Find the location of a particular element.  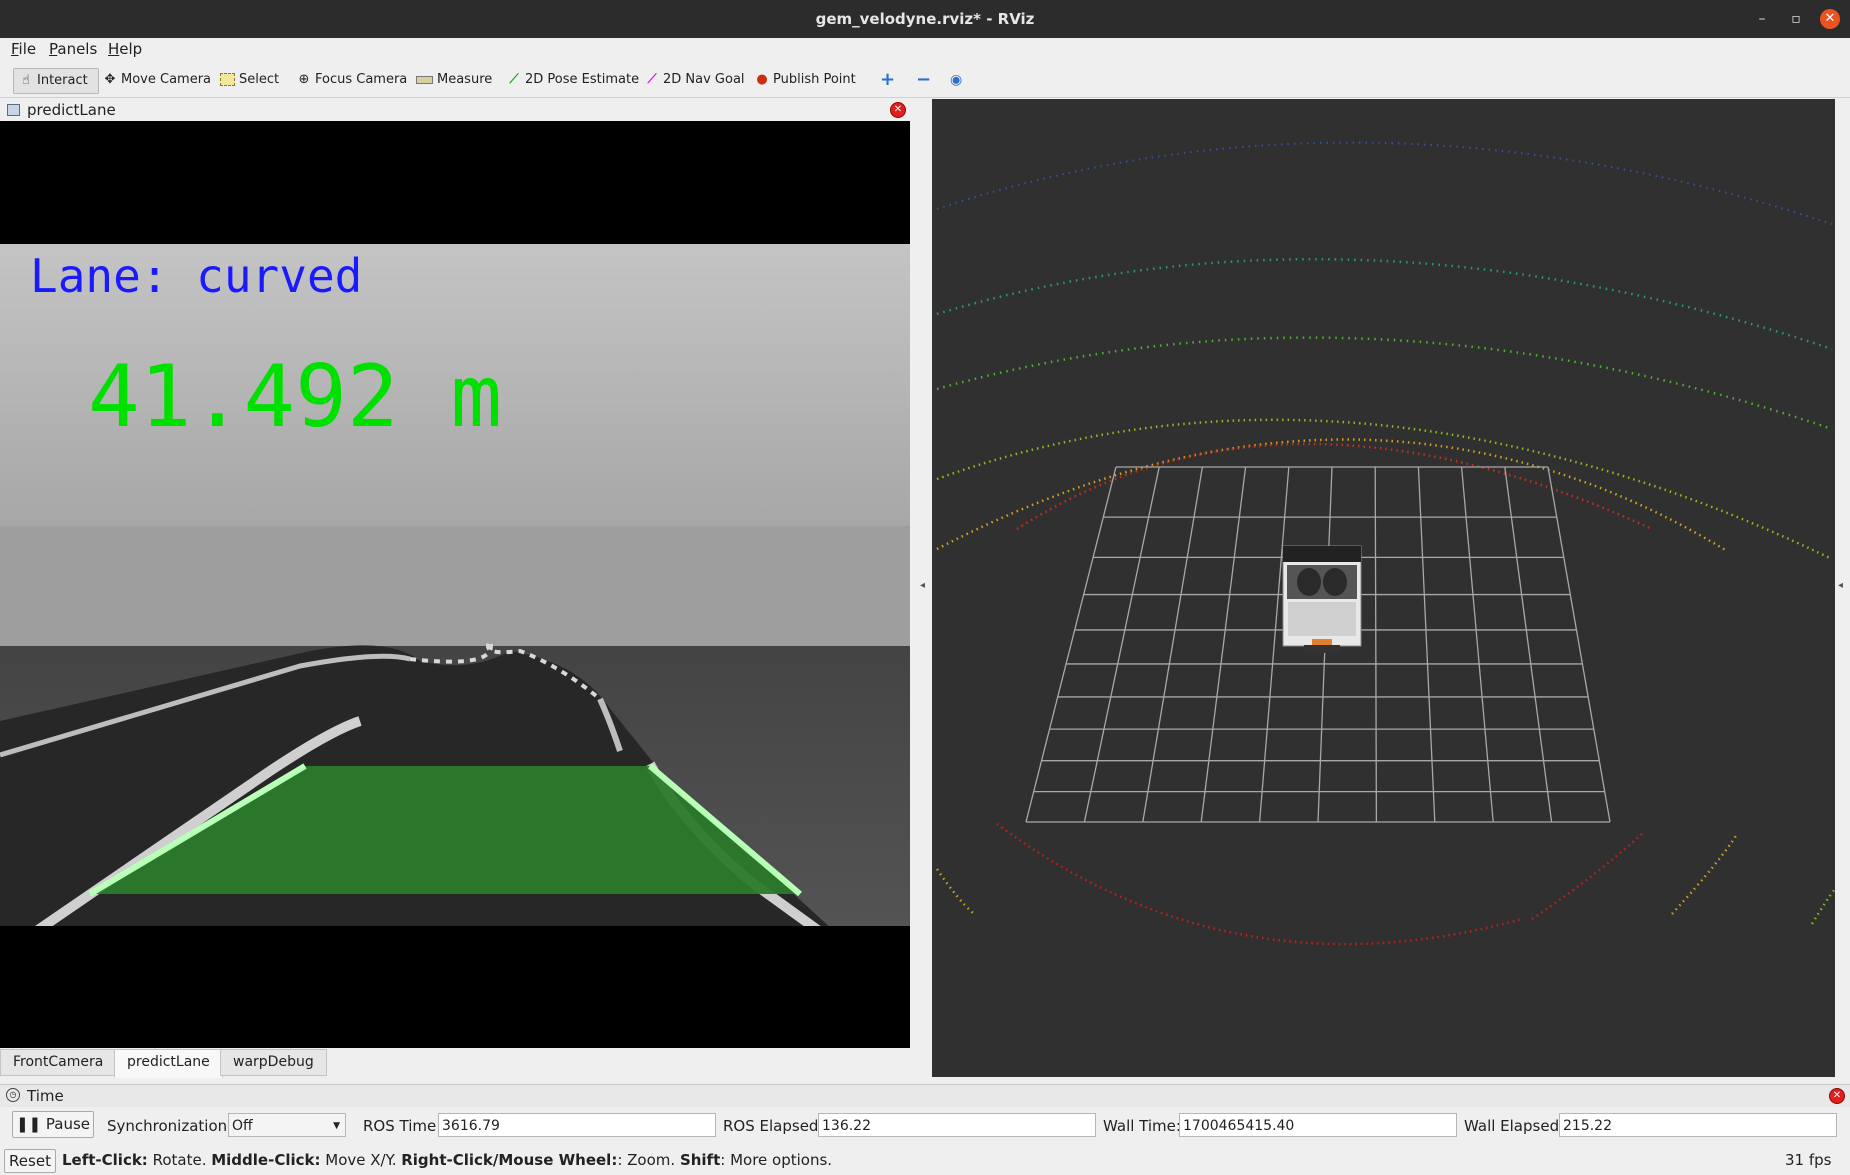

wall-elapsed-field: 215.22 is located at coordinates (1698, 1125).